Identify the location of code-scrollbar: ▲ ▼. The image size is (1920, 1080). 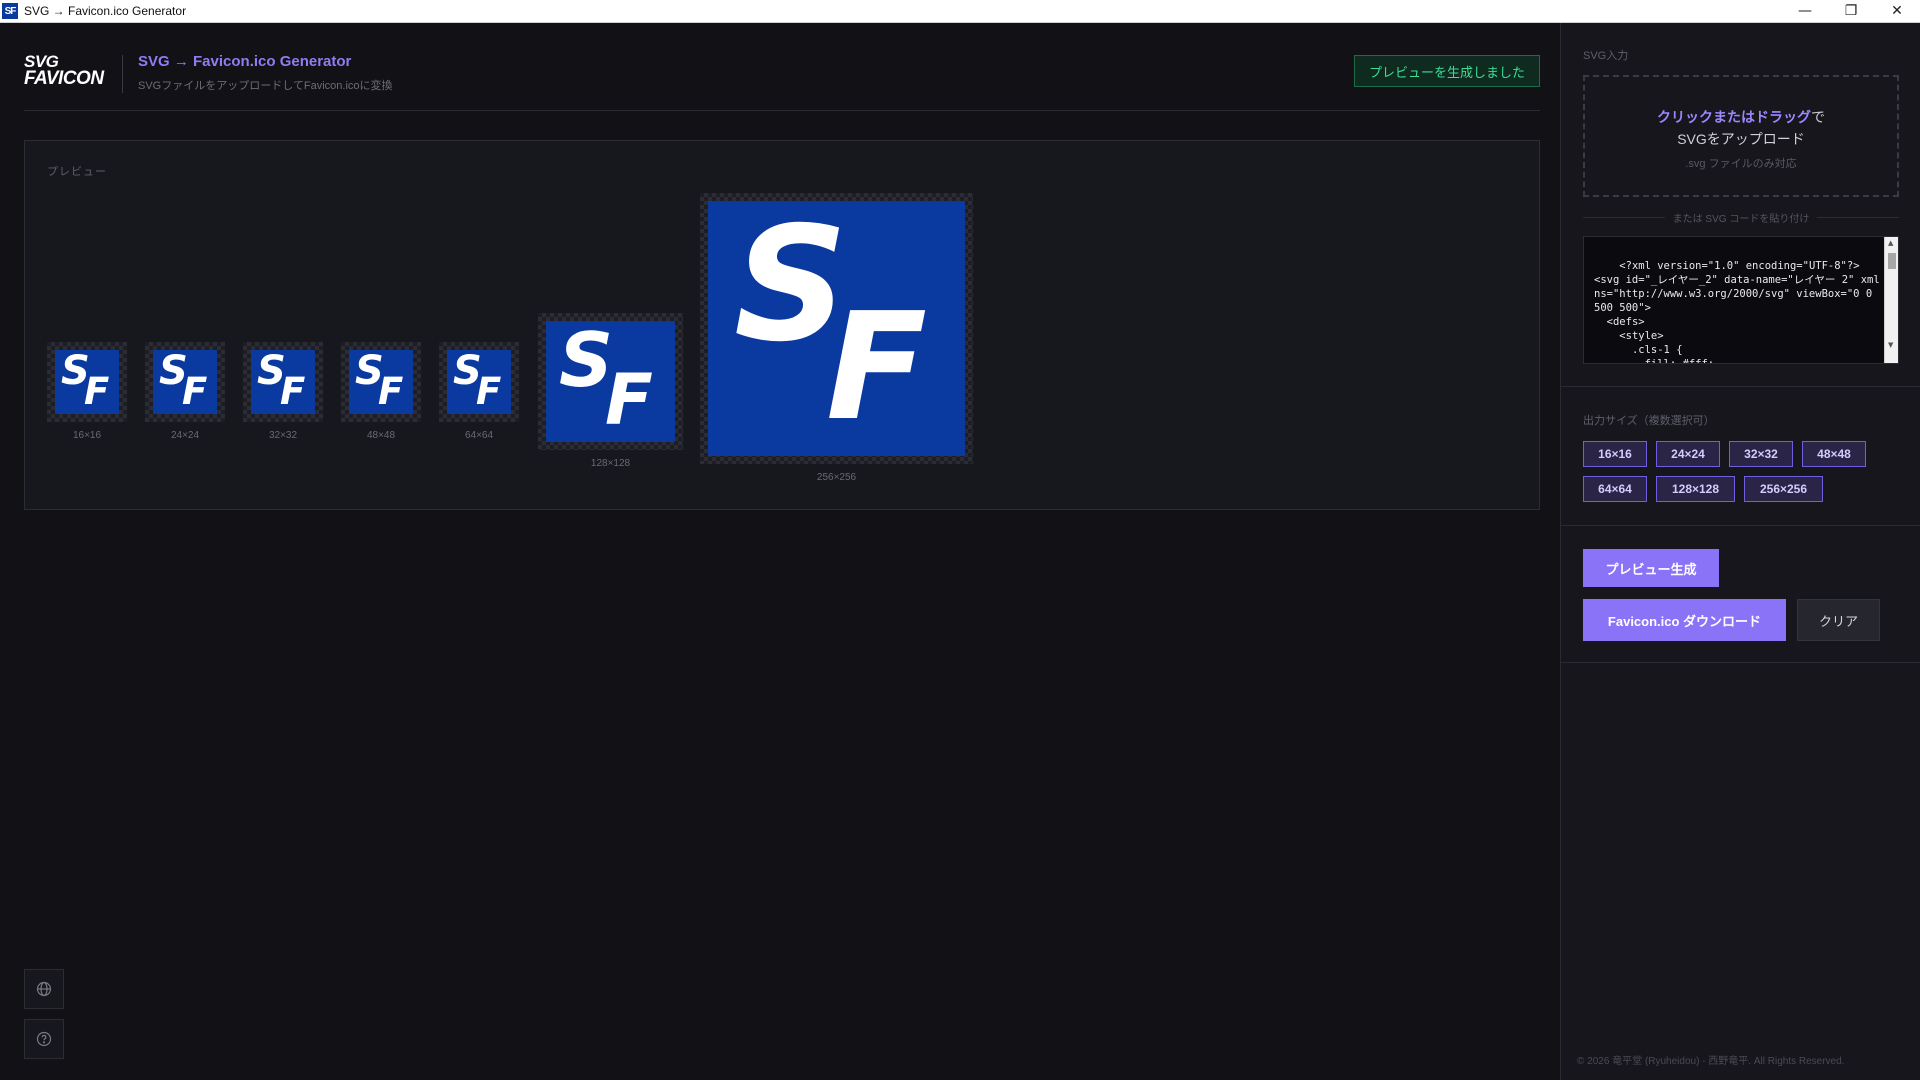
(1891, 300).